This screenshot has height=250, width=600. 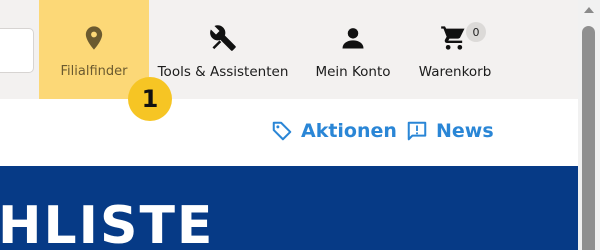 I want to click on nav-warenkorb-label: Warenkorb, so click(x=455, y=72).